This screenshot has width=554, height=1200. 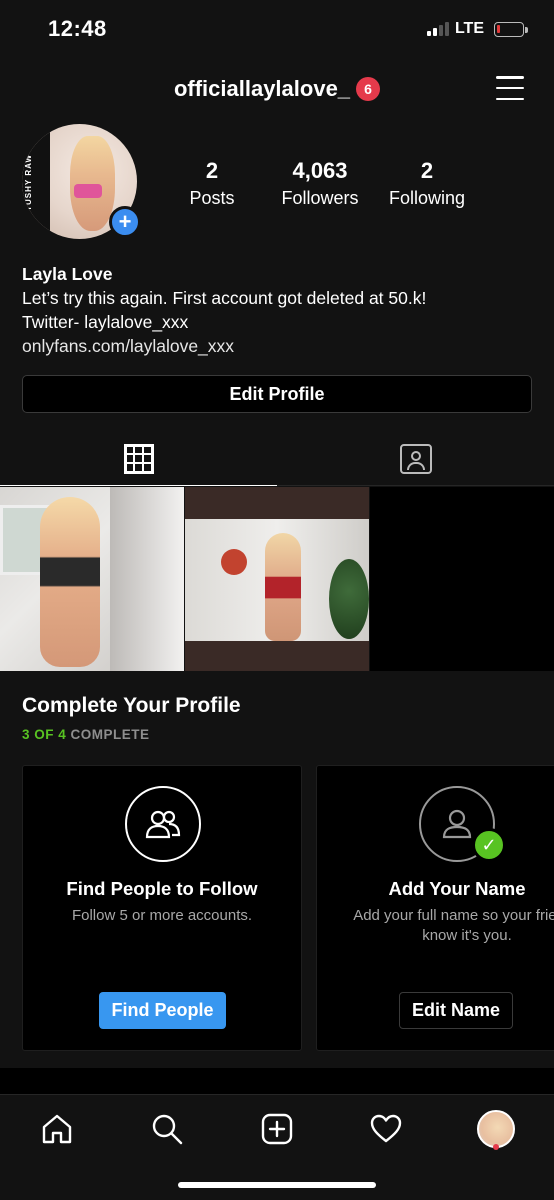 I want to click on following-value: 2, so click(x=427, y=170).